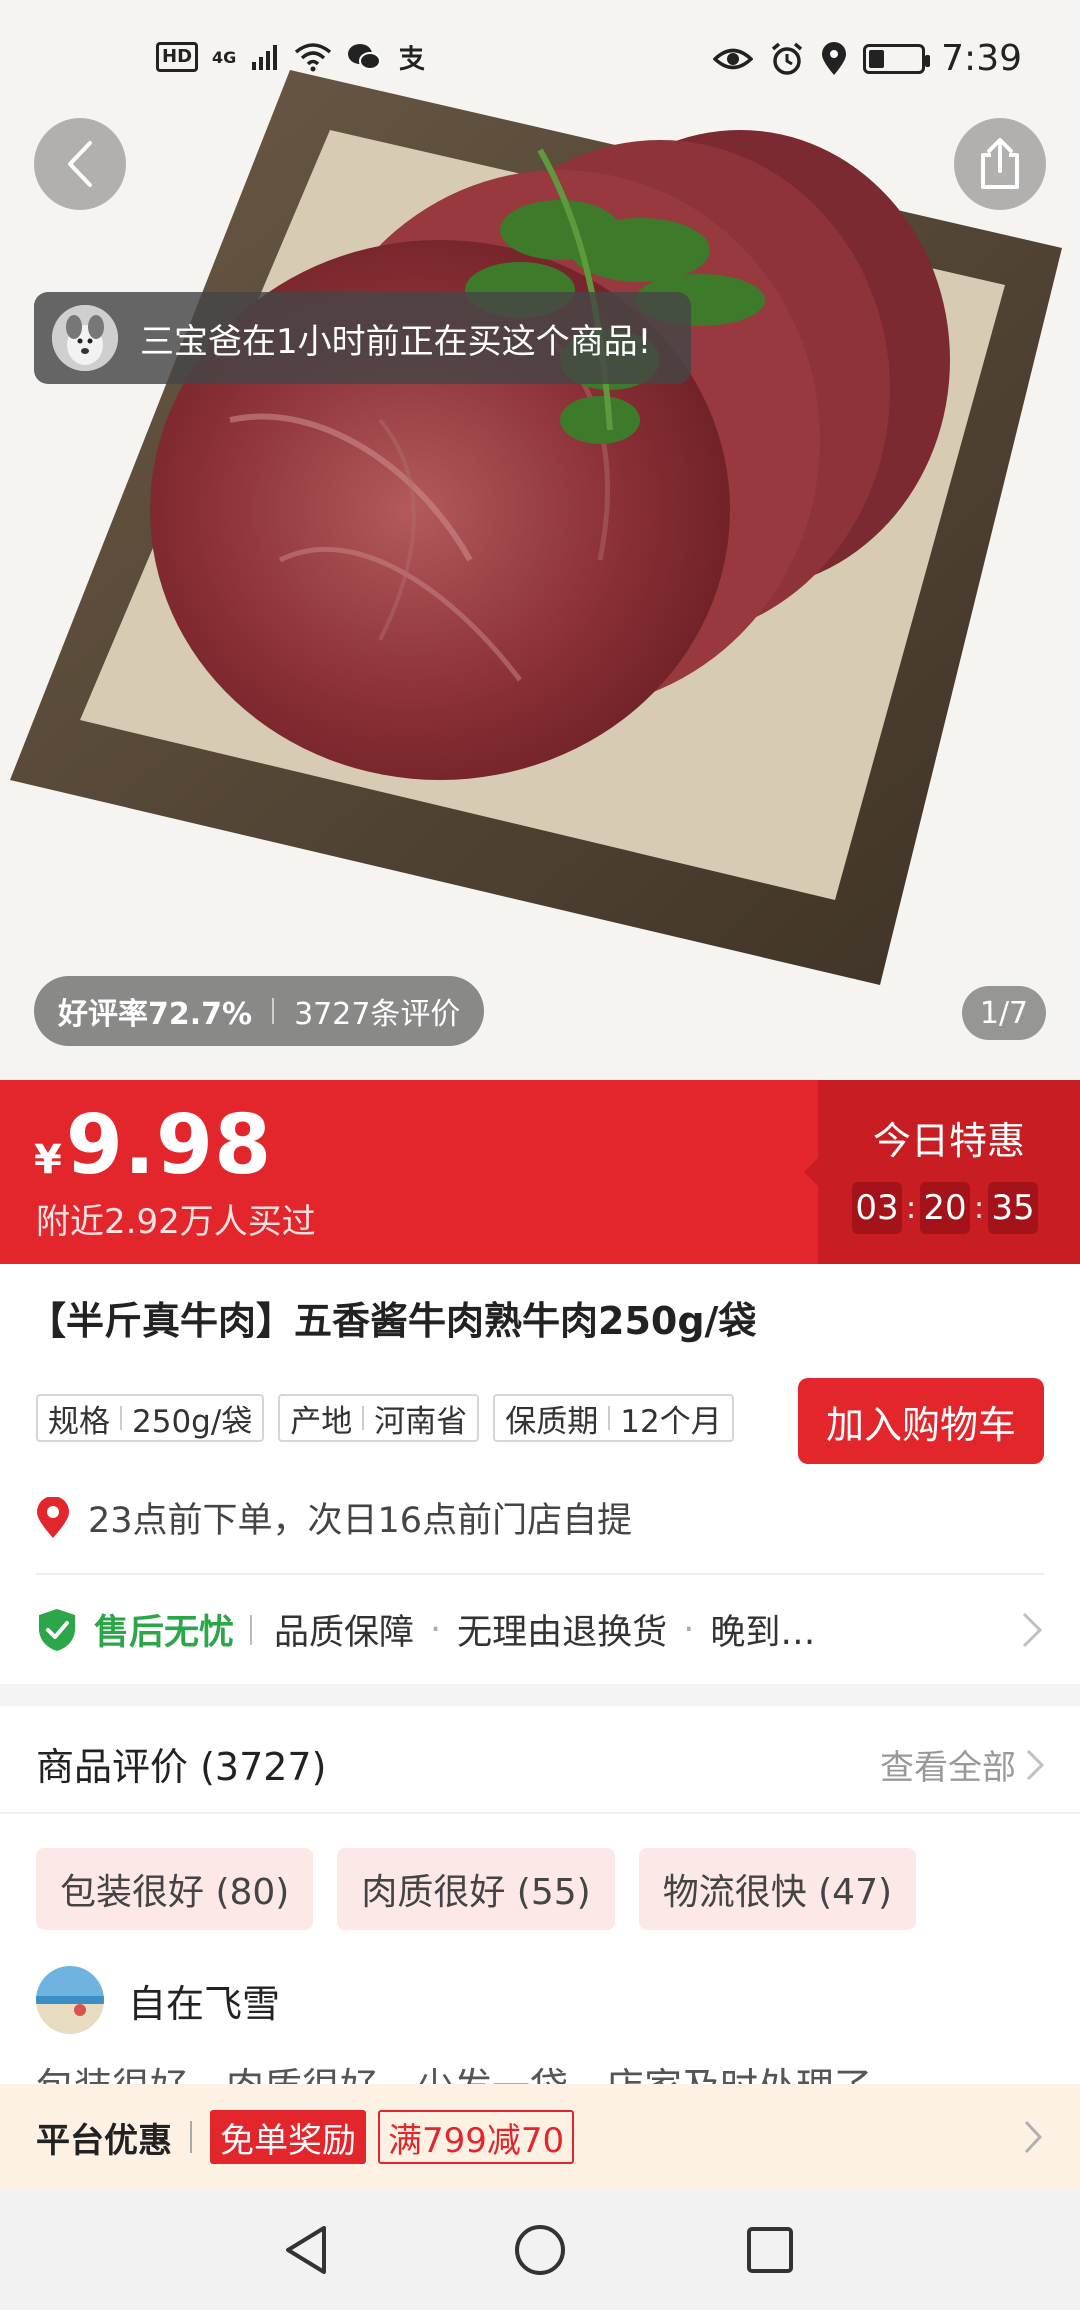 This screenshot has width=1080, height=2310. What do you see at coordinates (476, 2137) in the screenshot?
I see `coupon-badge: 满799减70` at bounding box center [476, 2137].